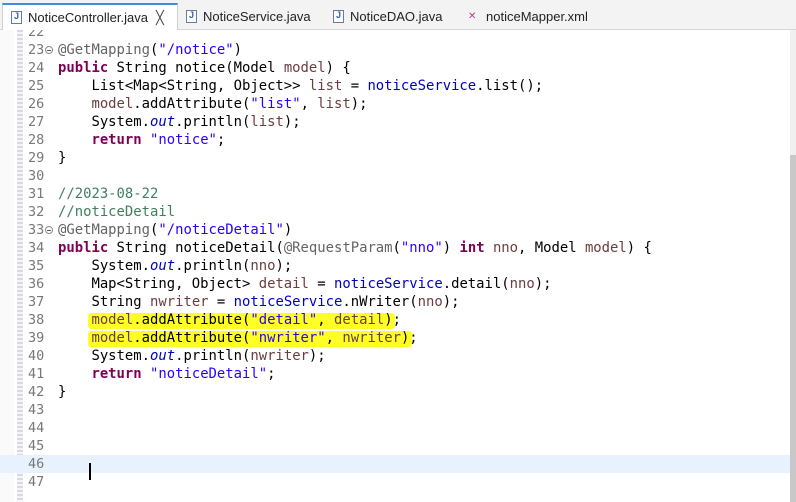 The width and height of the screenshot is (796, 502). I want to click on code-text: @GetMapping("/noticeDetail"), so click(175, 230).